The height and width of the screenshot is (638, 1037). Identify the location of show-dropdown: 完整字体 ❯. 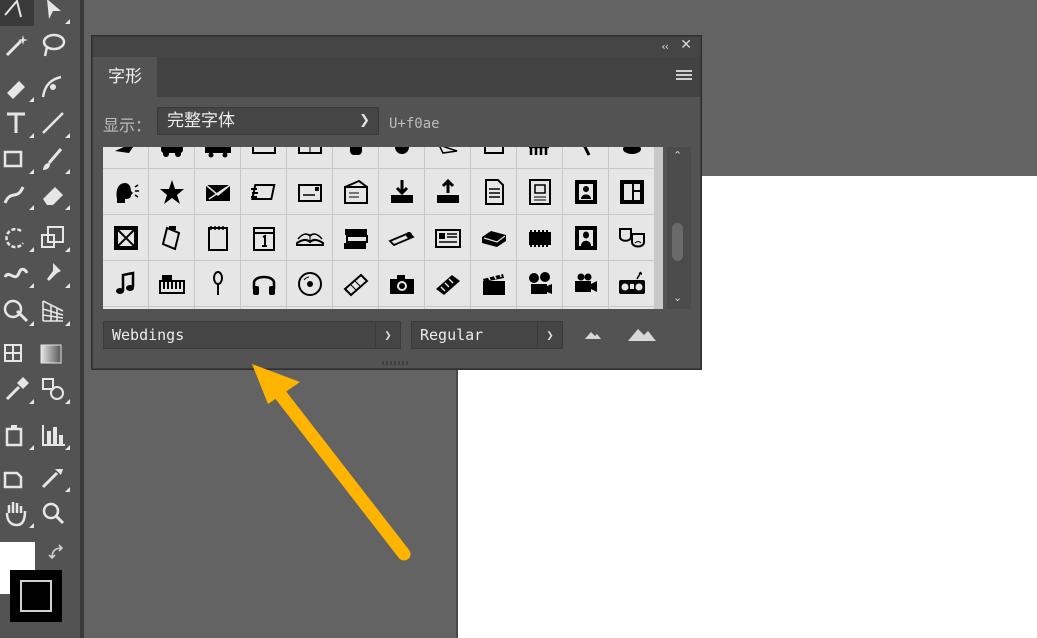
(268, 121).